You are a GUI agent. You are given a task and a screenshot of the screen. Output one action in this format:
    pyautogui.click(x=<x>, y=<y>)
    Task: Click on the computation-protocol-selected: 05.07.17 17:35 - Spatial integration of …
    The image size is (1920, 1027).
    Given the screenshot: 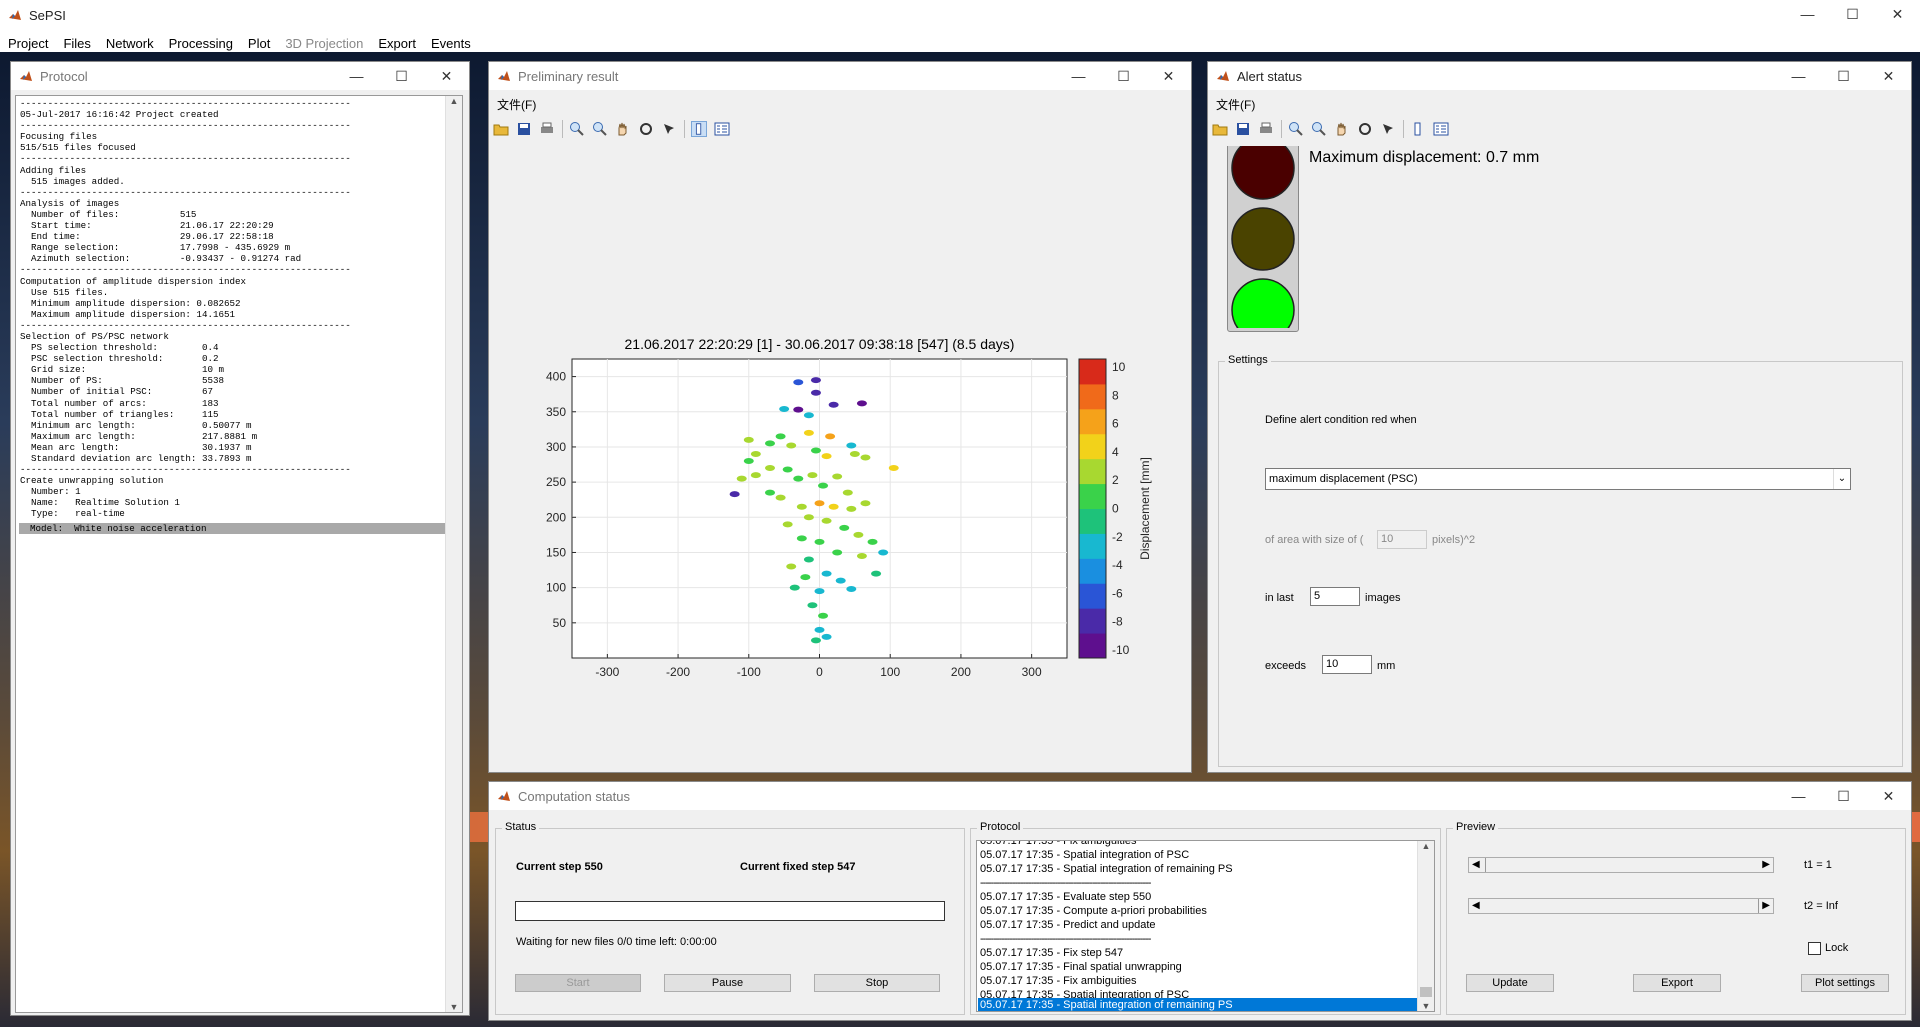 What is the action you would take?
    pyautogui.click(x=1198, y=1004)
    